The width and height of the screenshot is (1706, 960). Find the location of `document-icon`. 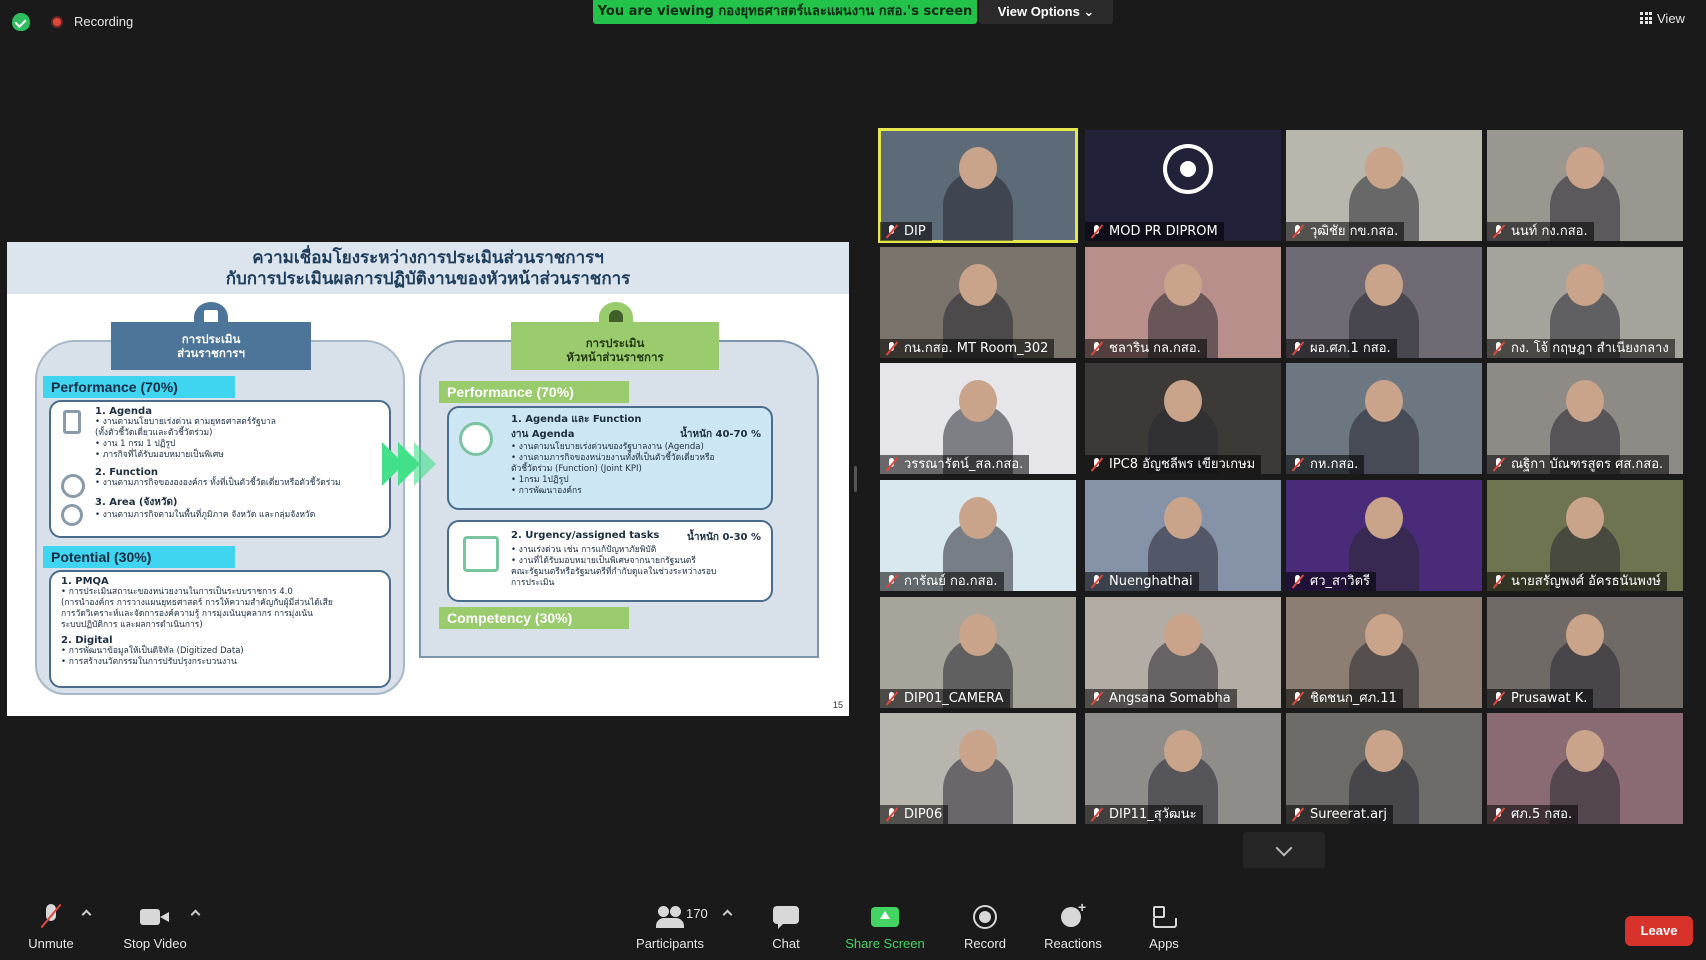

document-icon is located at coordinates (72, 422).